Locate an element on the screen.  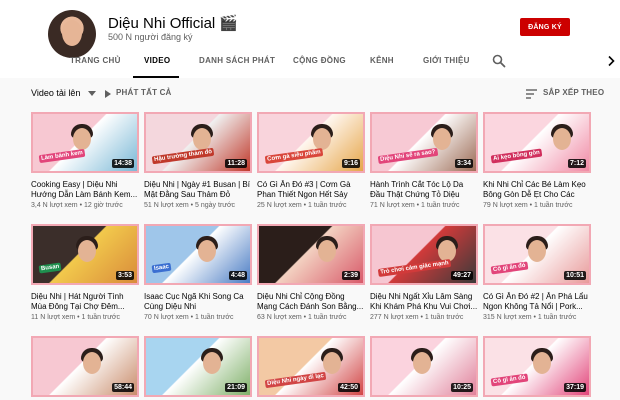
video-thumbnail: 58:44 is located at coordinates (85, 366).